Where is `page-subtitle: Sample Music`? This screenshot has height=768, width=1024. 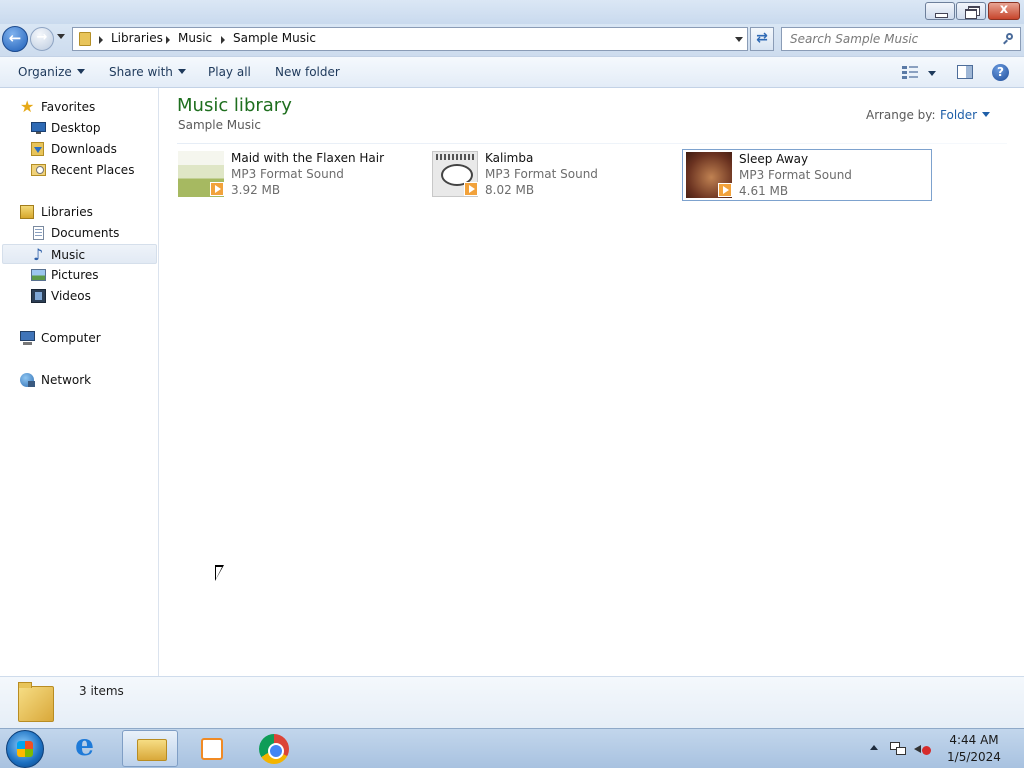 page-subtitle: Sample Music is located at coordinates (219, 125).